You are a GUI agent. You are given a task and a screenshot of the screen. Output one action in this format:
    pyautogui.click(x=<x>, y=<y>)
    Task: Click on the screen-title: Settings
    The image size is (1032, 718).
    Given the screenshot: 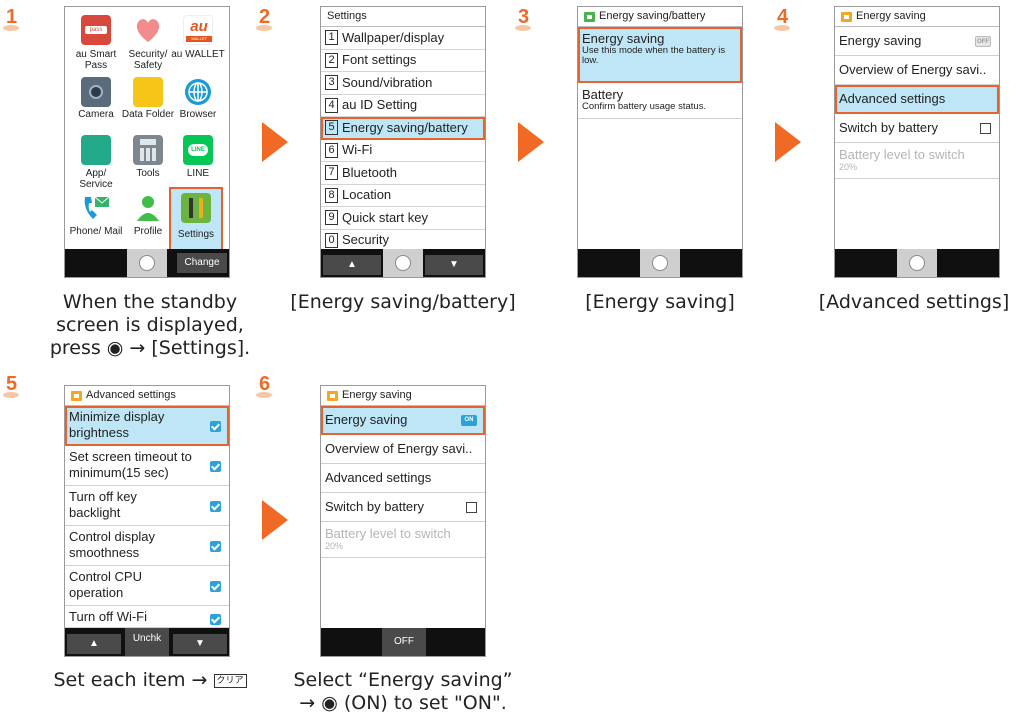 What is the action you would take?
    pyautogui.click(x=403, y=17)
    